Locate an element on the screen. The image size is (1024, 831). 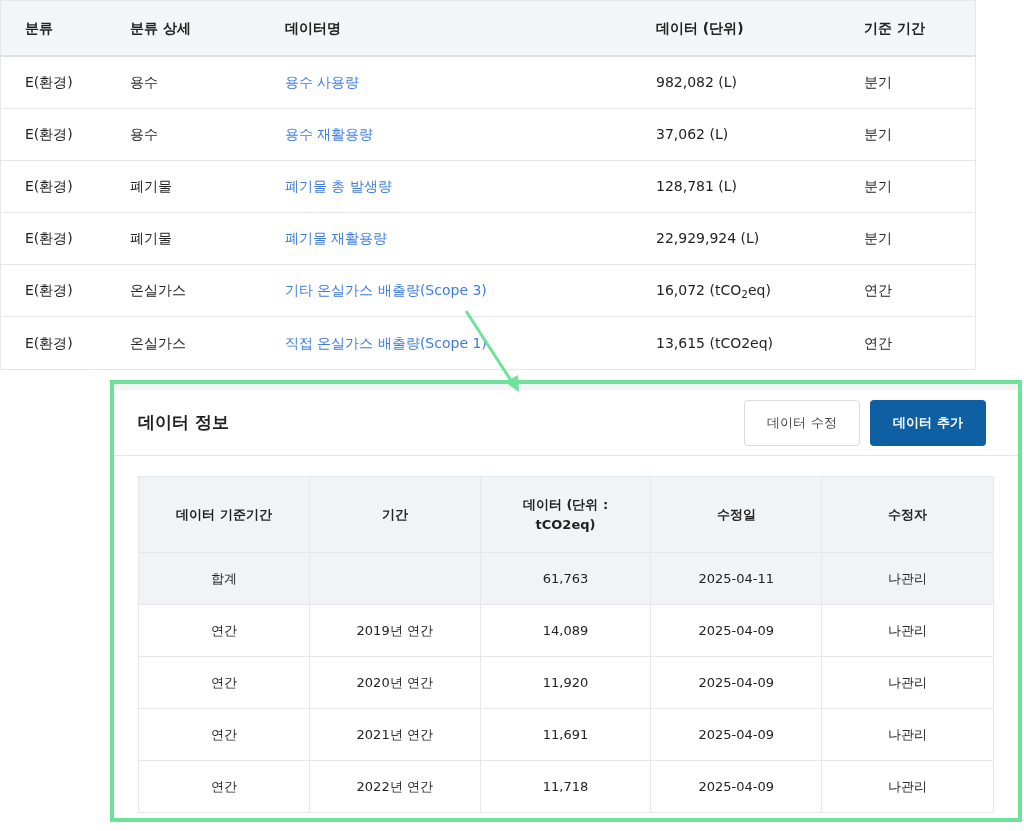
column-header: 수정자 is located at coordinates (908, 514).